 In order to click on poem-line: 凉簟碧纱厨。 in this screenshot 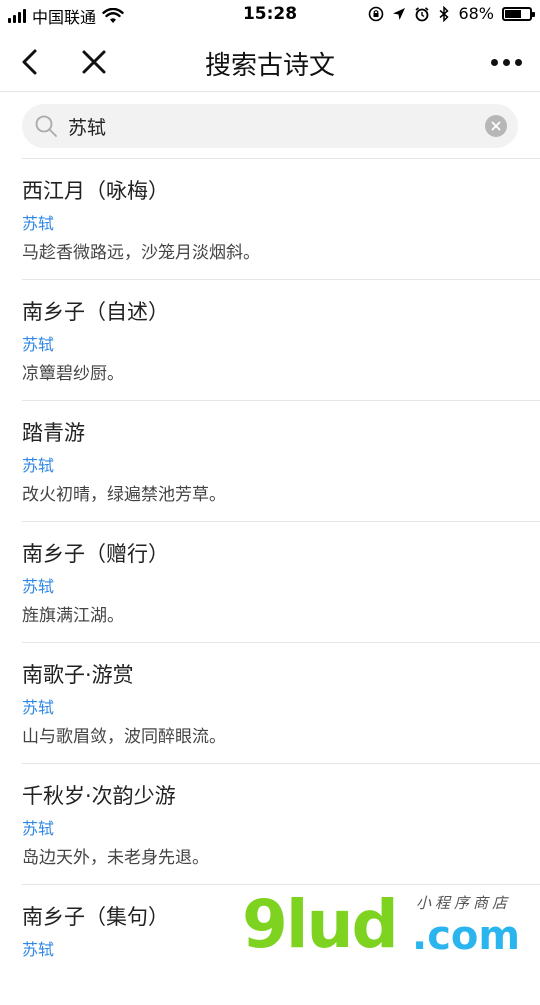, I will do `click(73, 374)`.